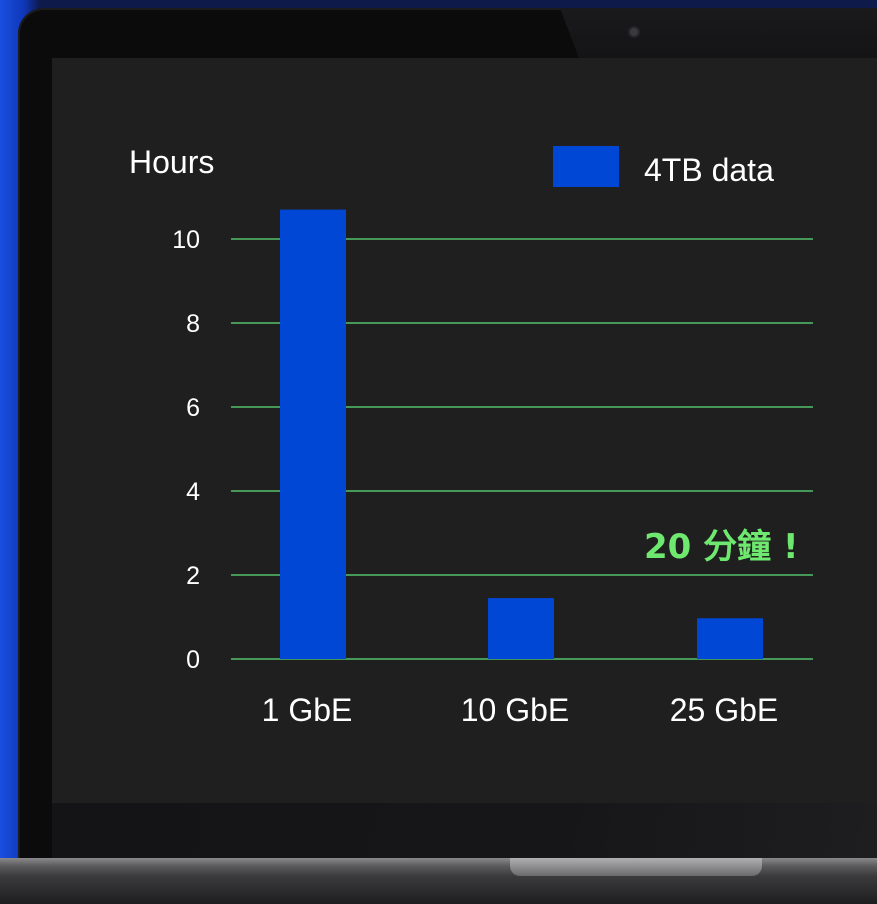 The width and height of the screenshot is (877, 904). I want to click on y-tick-label: 6, so click(193, 408).